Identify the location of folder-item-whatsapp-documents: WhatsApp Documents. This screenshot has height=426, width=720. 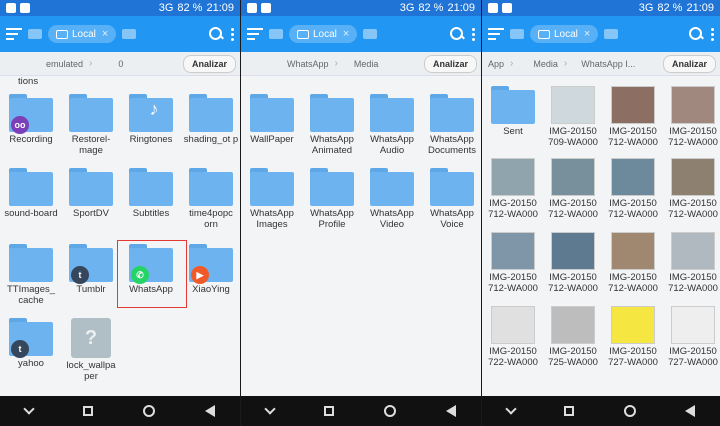
(451, 125).